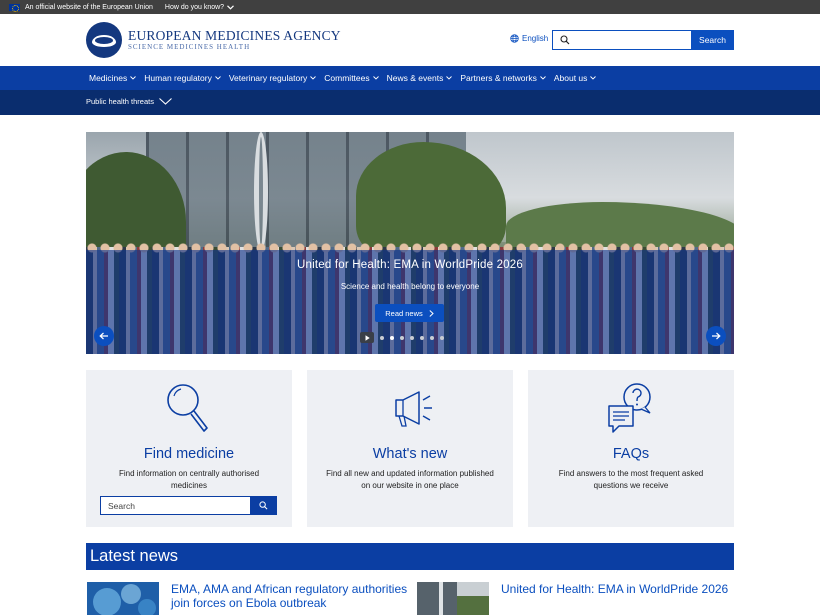 Image resolution: width=820 pixels, height=615 pixels. What do you see at coordinates (347, 78) in the screenshot?
I see `nav-item-label: Committees` at bounding box center [347, 78].